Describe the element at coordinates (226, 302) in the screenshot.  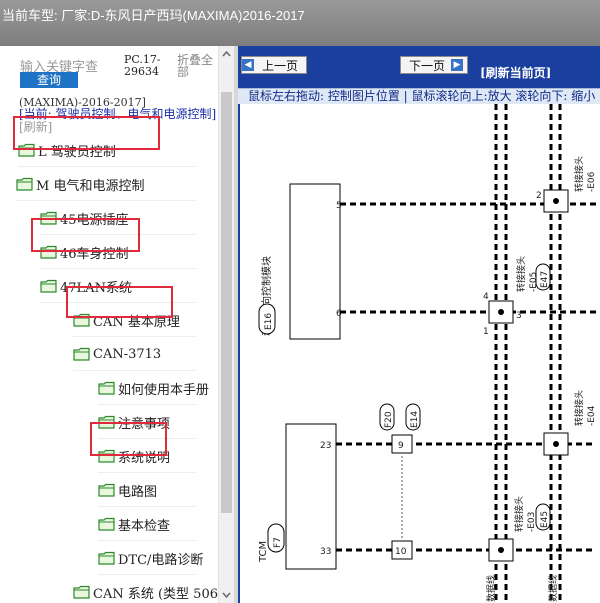
I see `scroll-thumb` at that location.